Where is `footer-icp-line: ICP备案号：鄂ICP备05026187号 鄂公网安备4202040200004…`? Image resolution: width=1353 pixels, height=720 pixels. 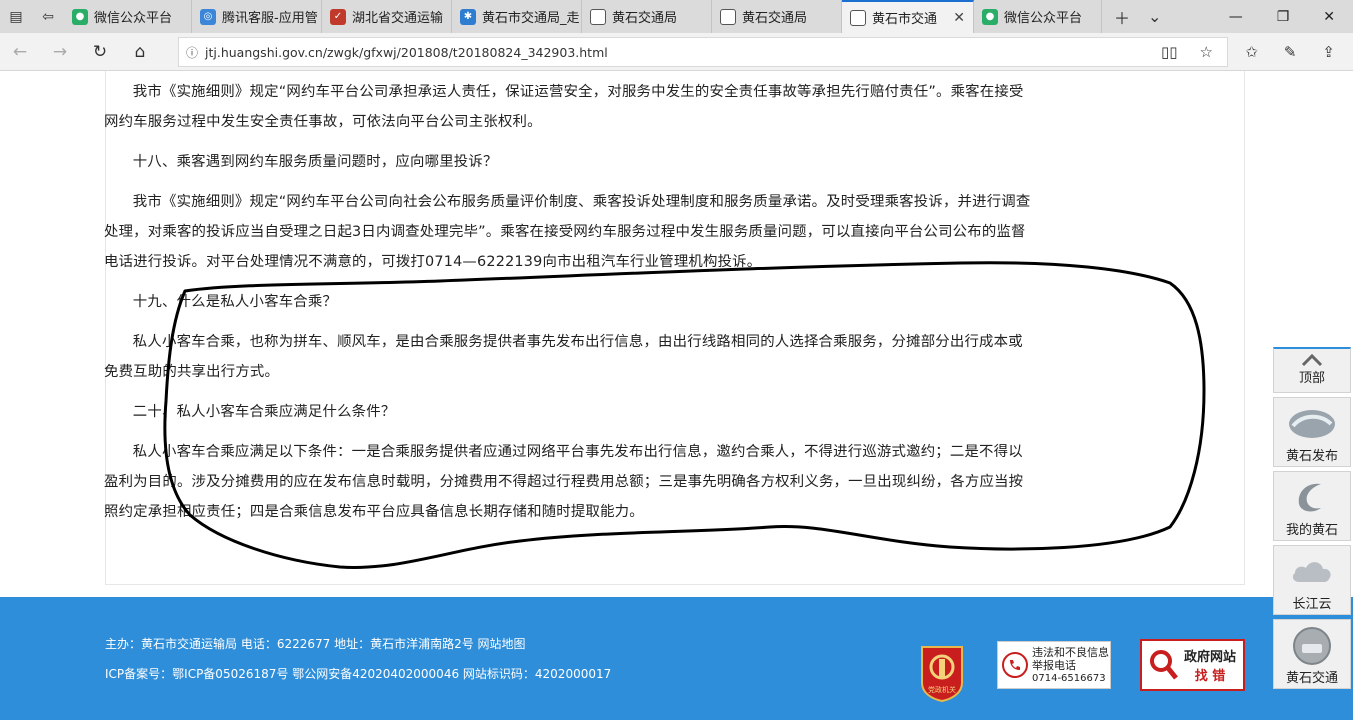 footer-icp-line: ICP备案号：鄂ICP备05026187号 鄂公网安备4202040200004… is located at coordinates (358, 674).